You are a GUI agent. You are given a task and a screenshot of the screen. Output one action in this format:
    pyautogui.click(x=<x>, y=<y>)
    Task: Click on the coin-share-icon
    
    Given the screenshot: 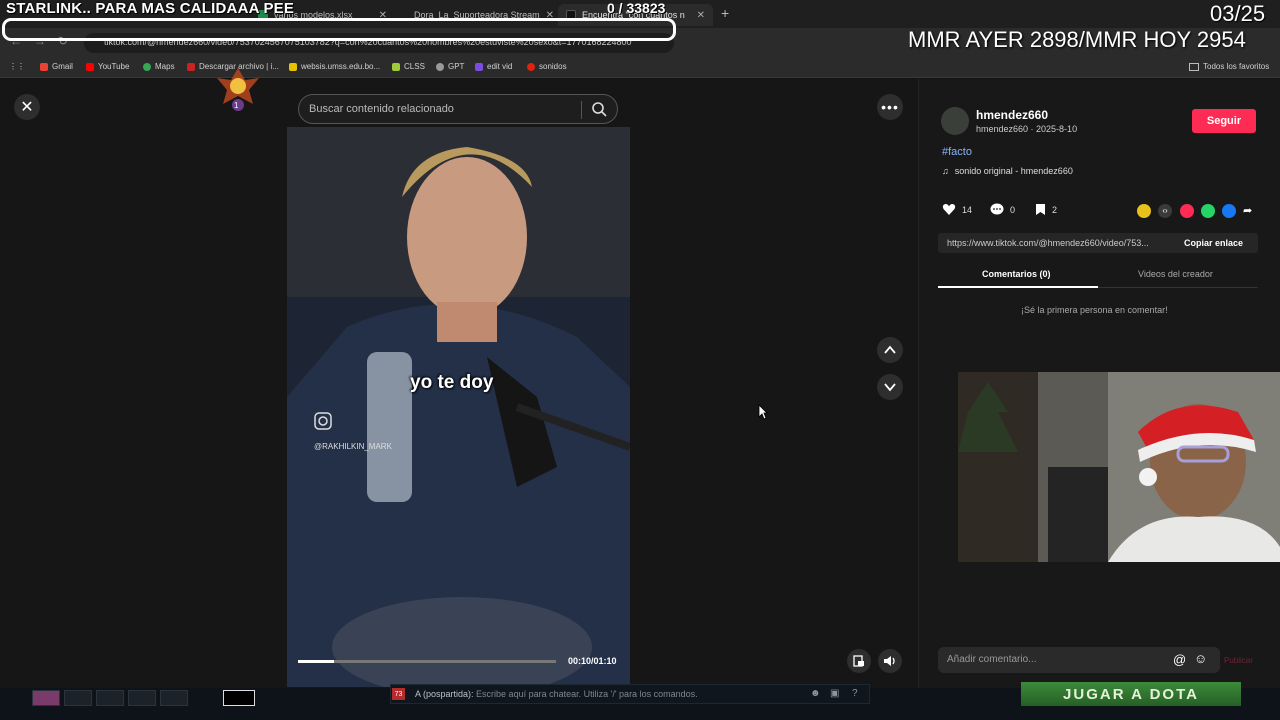 What is the action you would take?
    pyautogui.click(x=1144, y=211)
    